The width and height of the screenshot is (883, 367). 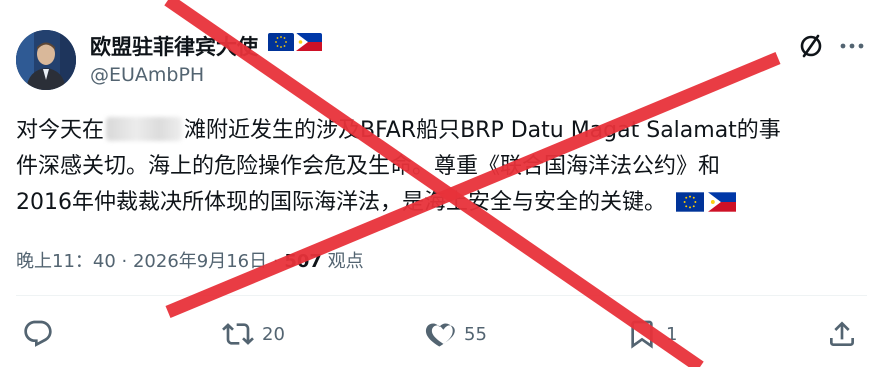 What do you see at coordinates (482, 130) in the screenshot?
I see `tweet-text-segment: 滩附近发生的涉及BFAR船只BRP Datu Magat Salamat的事` at bounding box center [482, 130].